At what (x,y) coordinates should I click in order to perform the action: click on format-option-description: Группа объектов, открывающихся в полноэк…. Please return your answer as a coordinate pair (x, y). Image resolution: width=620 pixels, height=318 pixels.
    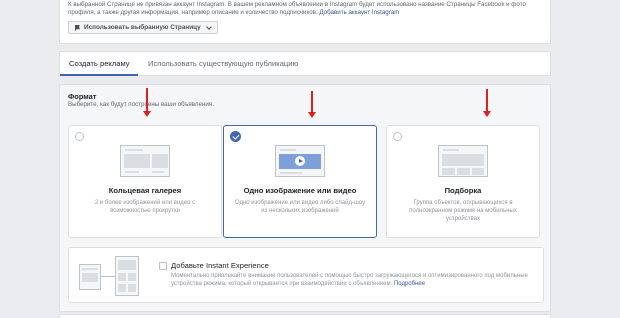
    Looking at the image, I should click on (463, 211).